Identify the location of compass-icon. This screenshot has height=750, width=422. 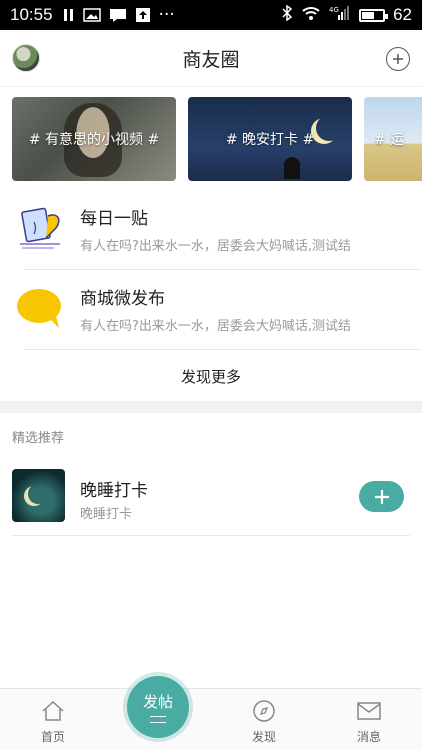
(264, 711).